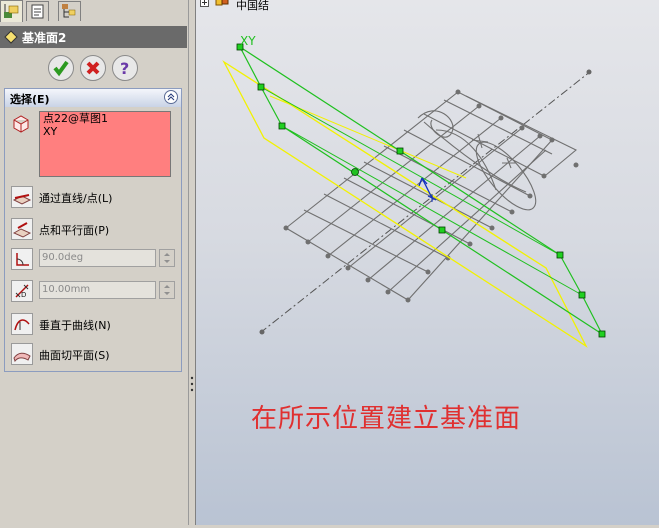  I want to click on splitter-grip-icon, so click(192, 384).